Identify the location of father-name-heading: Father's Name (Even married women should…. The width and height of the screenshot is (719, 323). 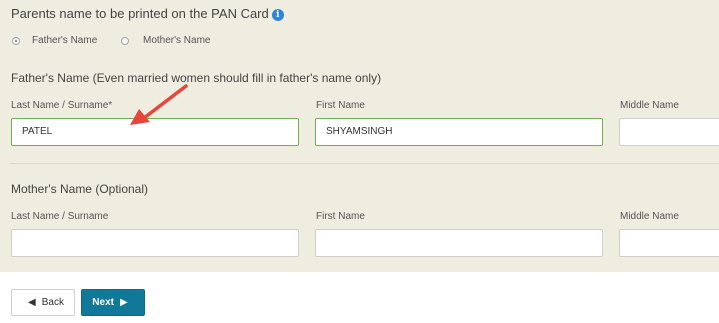
(196, 78).